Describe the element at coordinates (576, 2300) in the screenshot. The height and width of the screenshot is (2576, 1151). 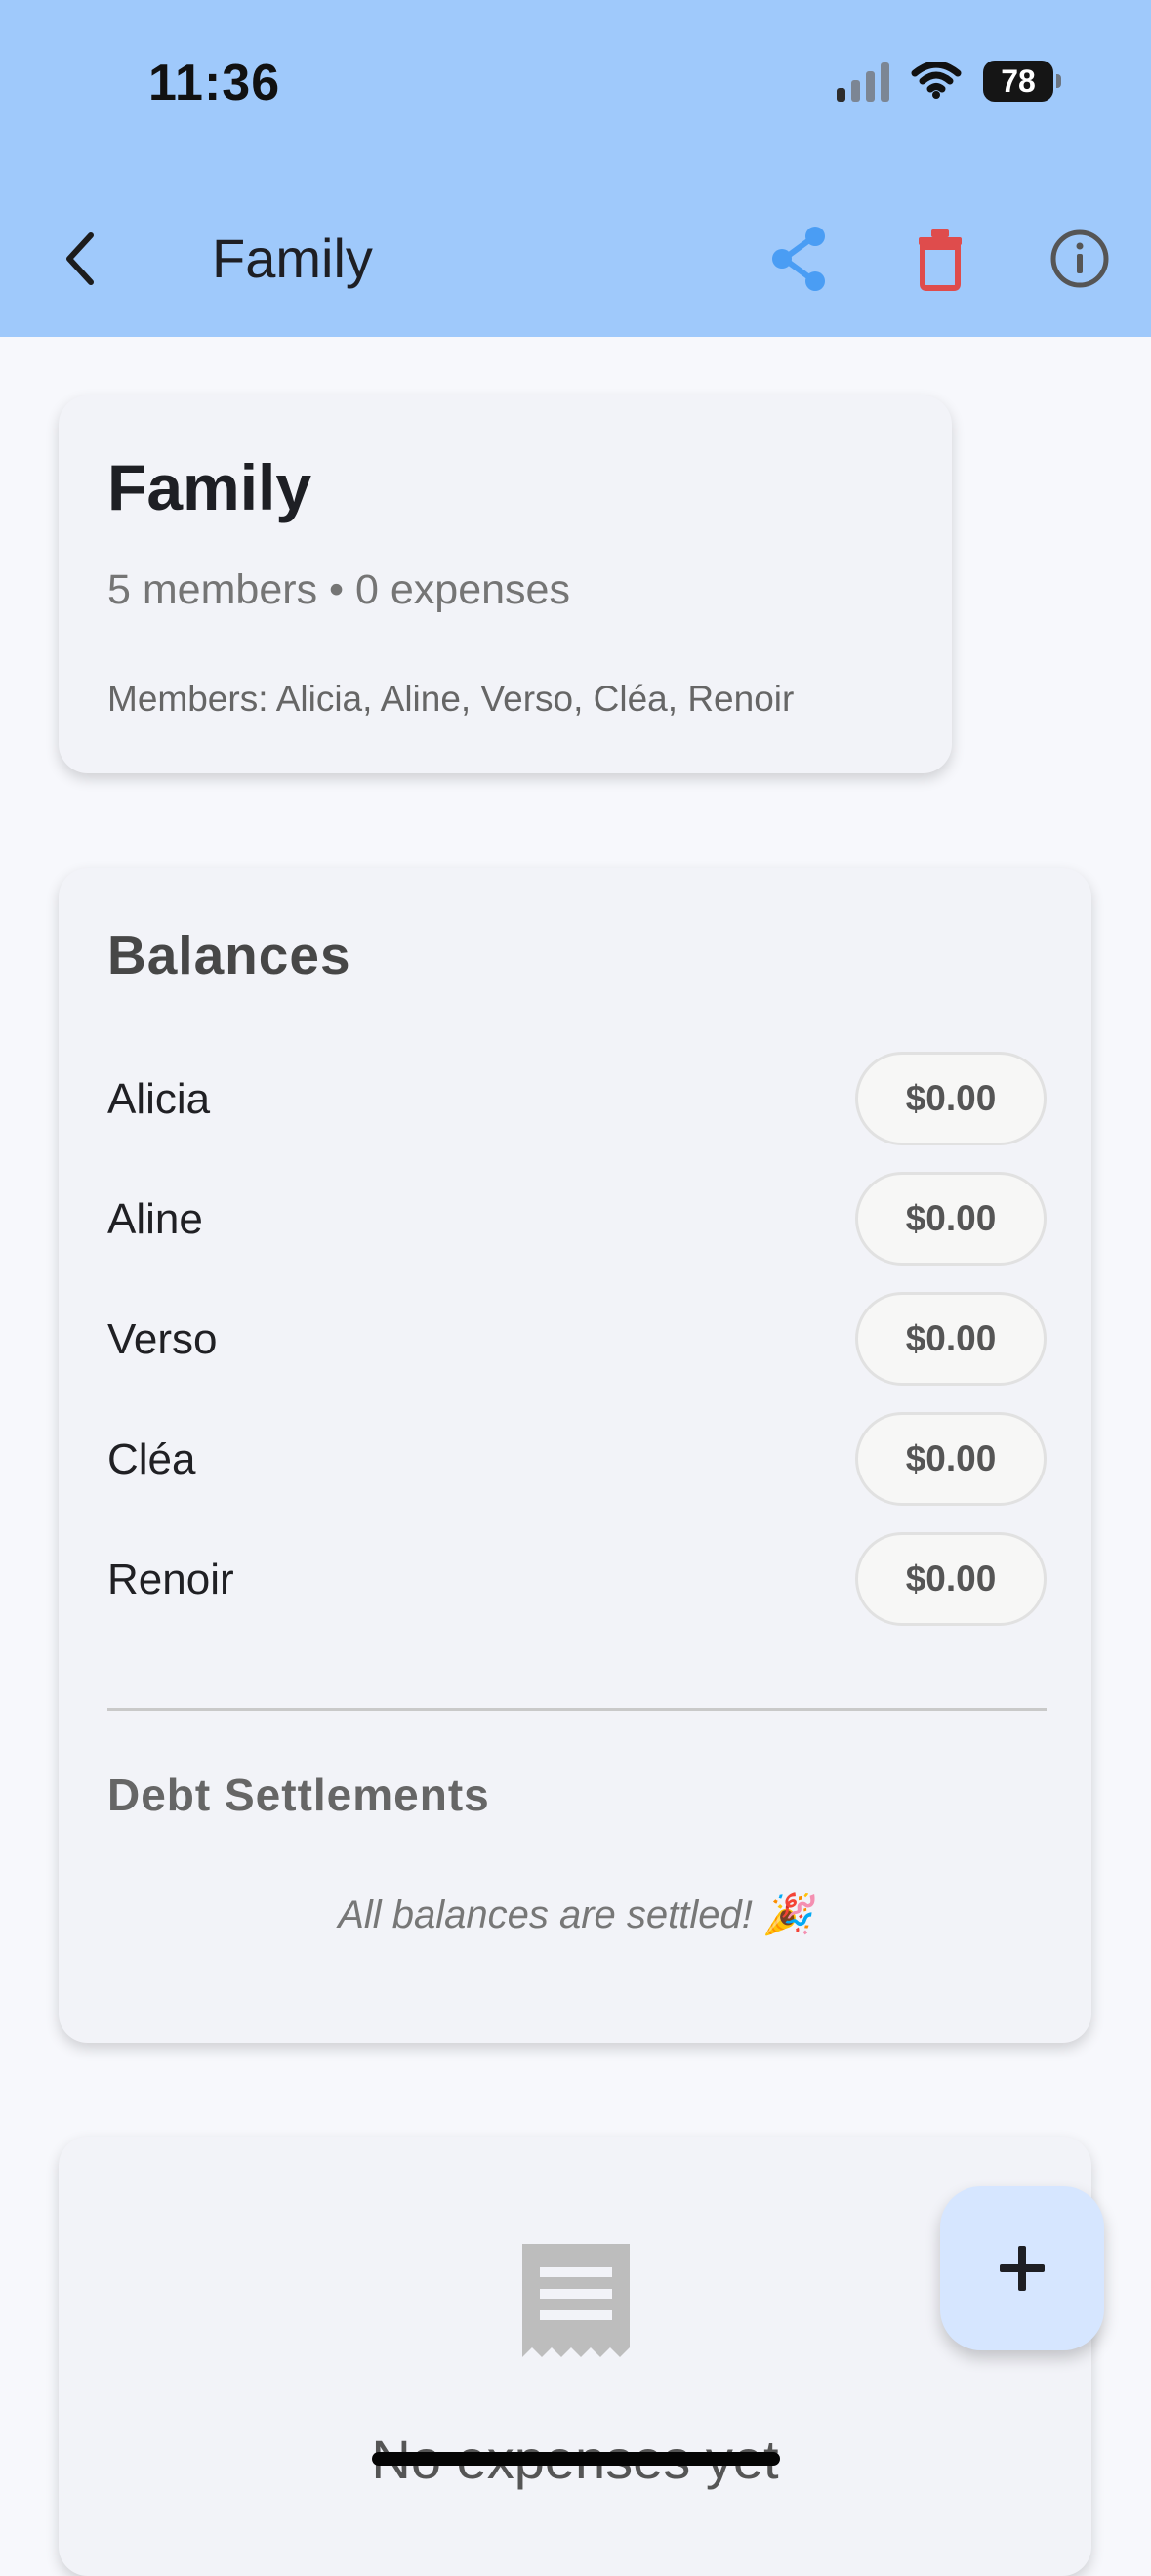
I see `receipt-icon` at that location.